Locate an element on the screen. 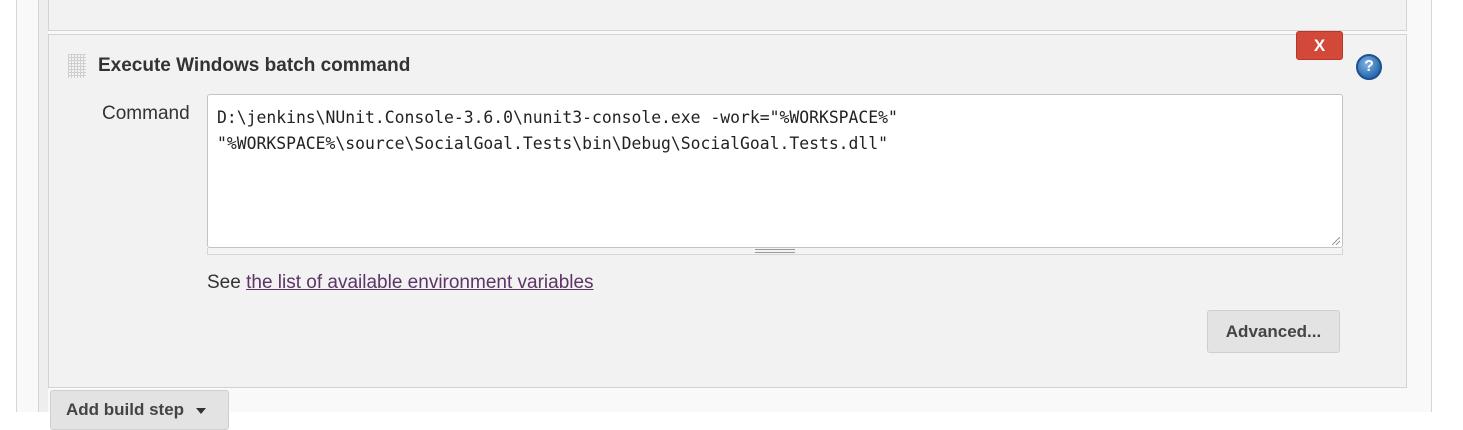  section-rail is located at coordinates (43, 206).